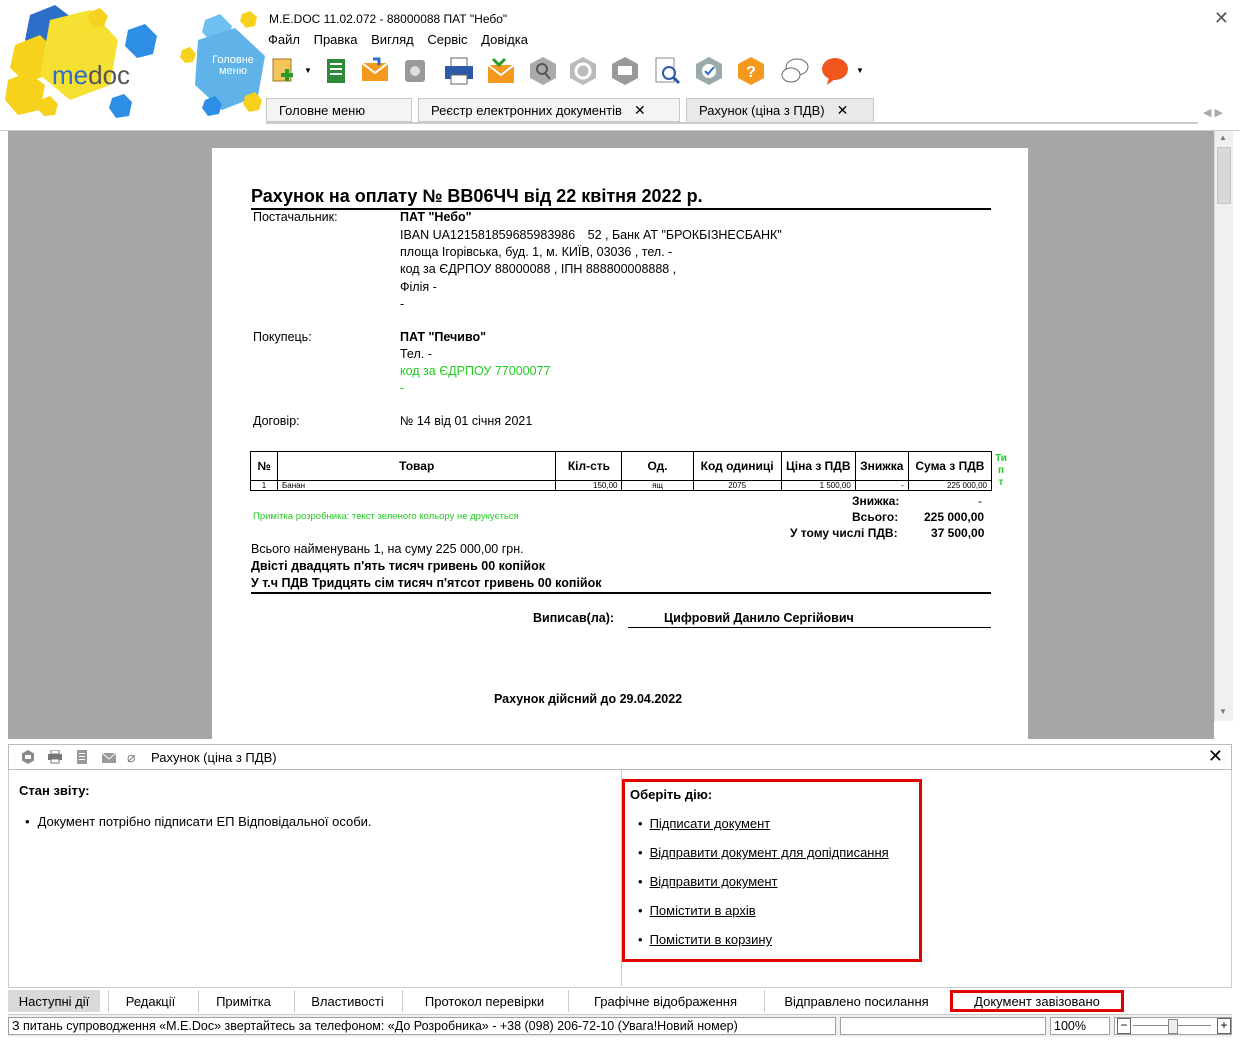 The height and width of the screenshot is (1043, 1240). What do you see at coordinates (436, 217) in the screenshot?
I see `supplier-name: ПАТ "Небо"` at bounding box center [436, 217].